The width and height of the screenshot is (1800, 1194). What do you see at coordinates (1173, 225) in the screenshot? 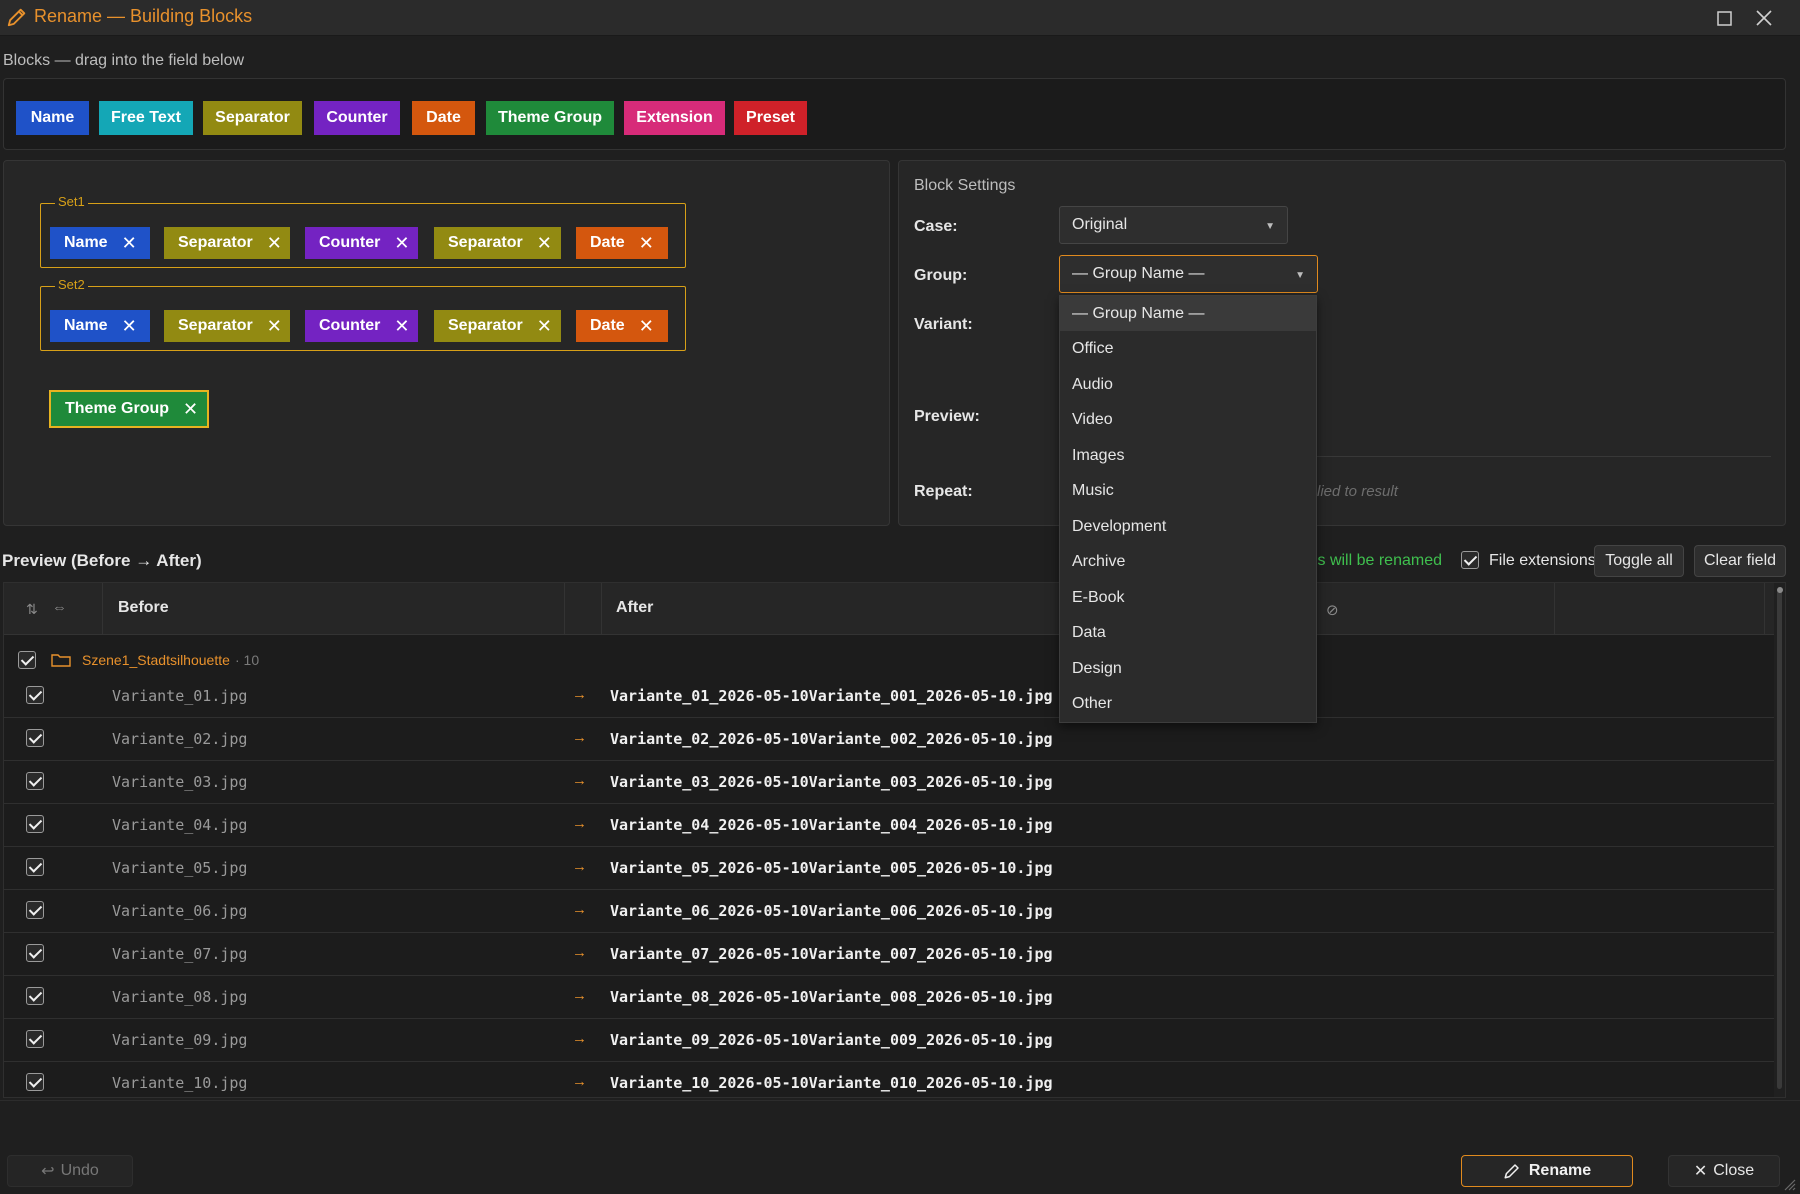
I see `case-select: Original ▼` at bounding box center [1173, 225].